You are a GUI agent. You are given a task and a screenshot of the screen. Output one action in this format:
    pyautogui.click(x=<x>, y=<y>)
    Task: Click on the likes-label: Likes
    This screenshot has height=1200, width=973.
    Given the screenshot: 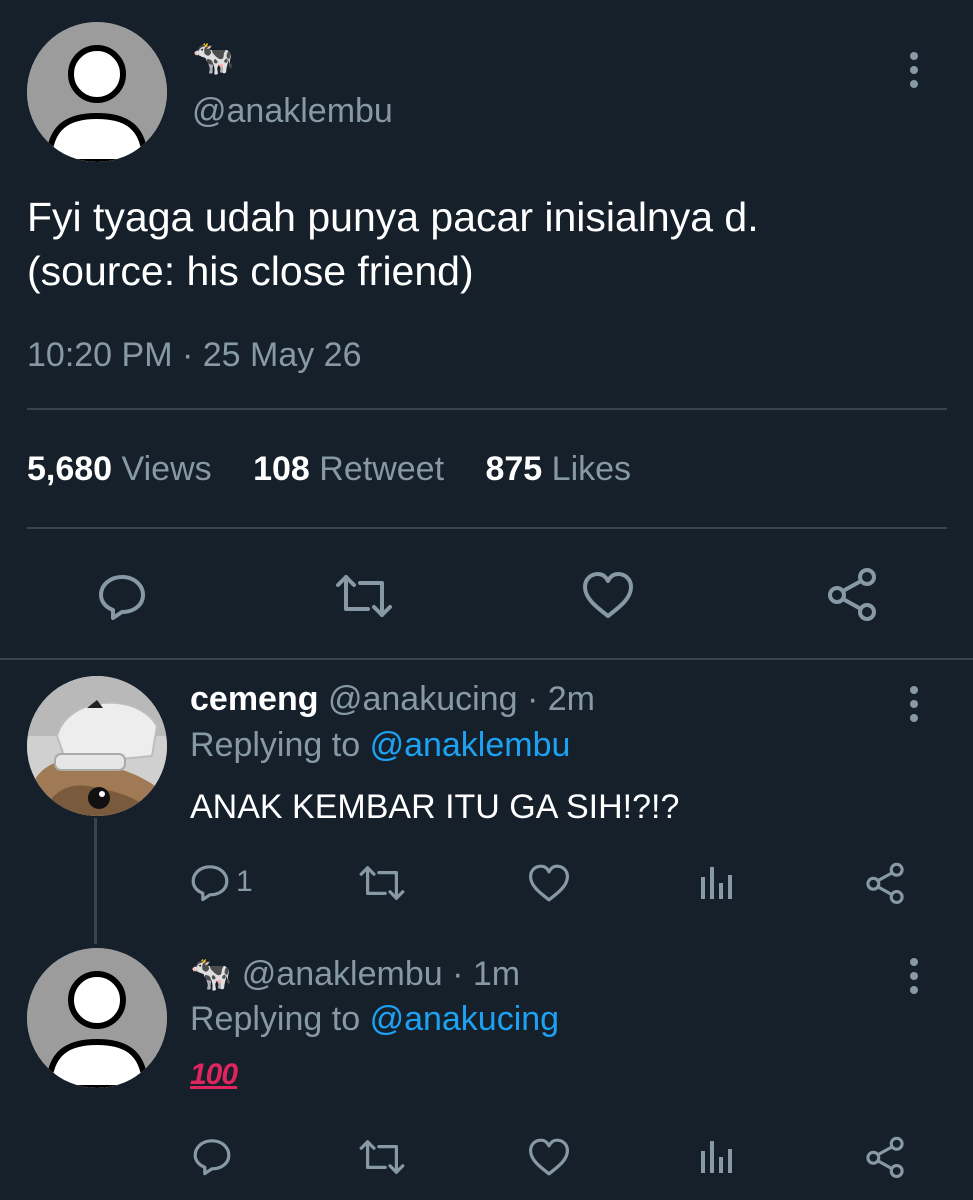 What is the action you would take?
    pyautogui.click(x=591, y=469)
    